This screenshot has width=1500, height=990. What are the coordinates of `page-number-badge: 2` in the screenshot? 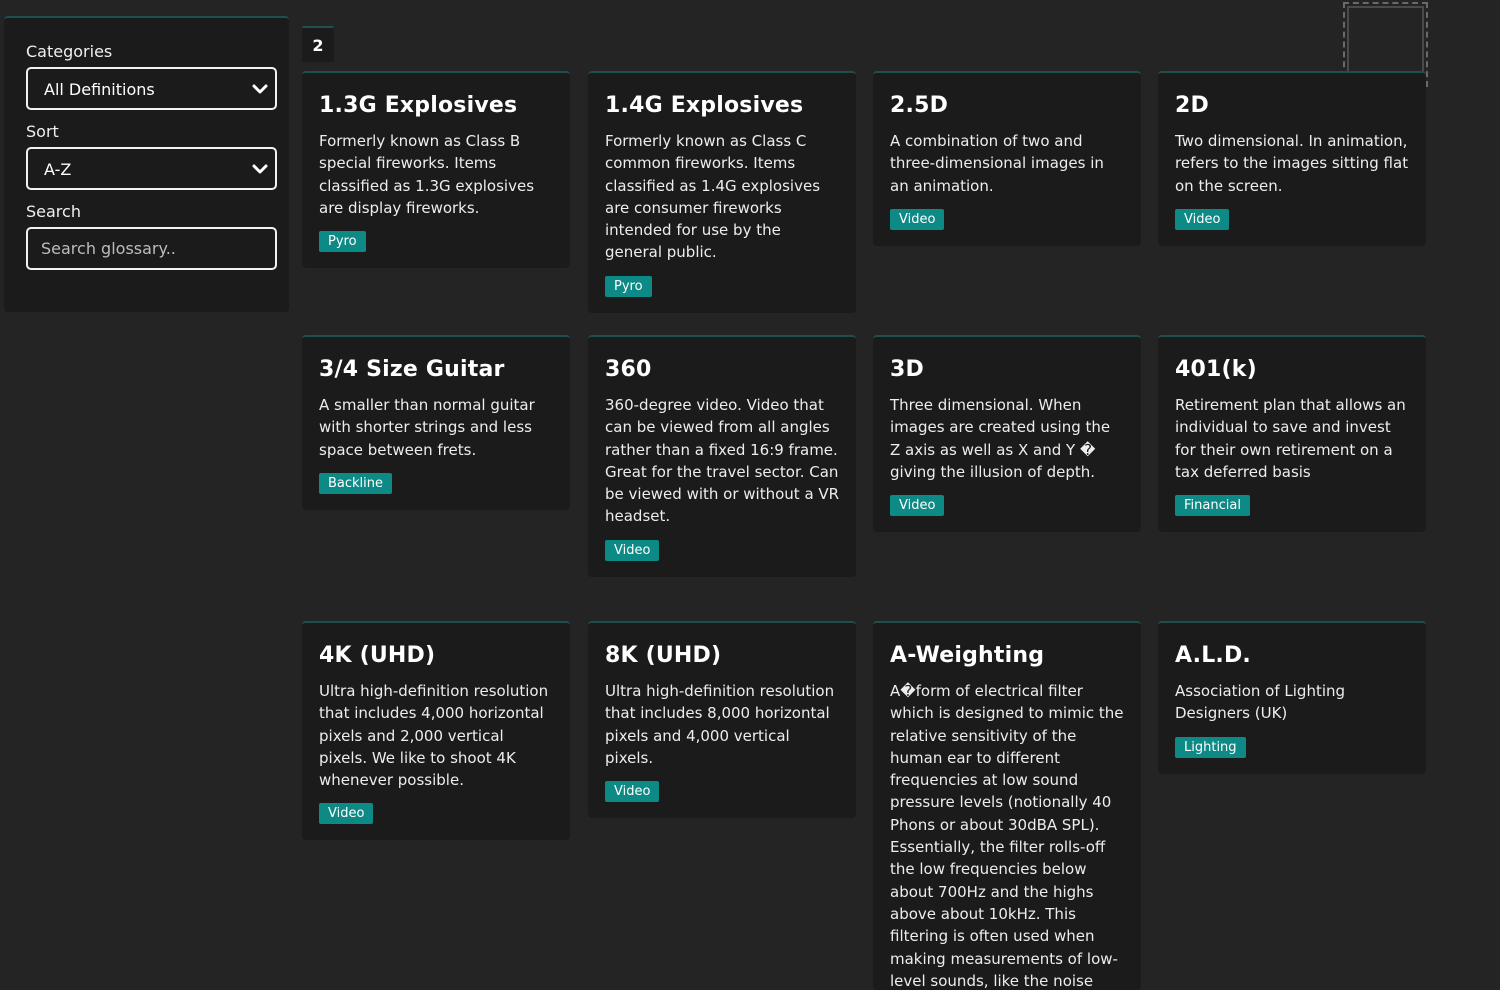 It's located at (318, 44).